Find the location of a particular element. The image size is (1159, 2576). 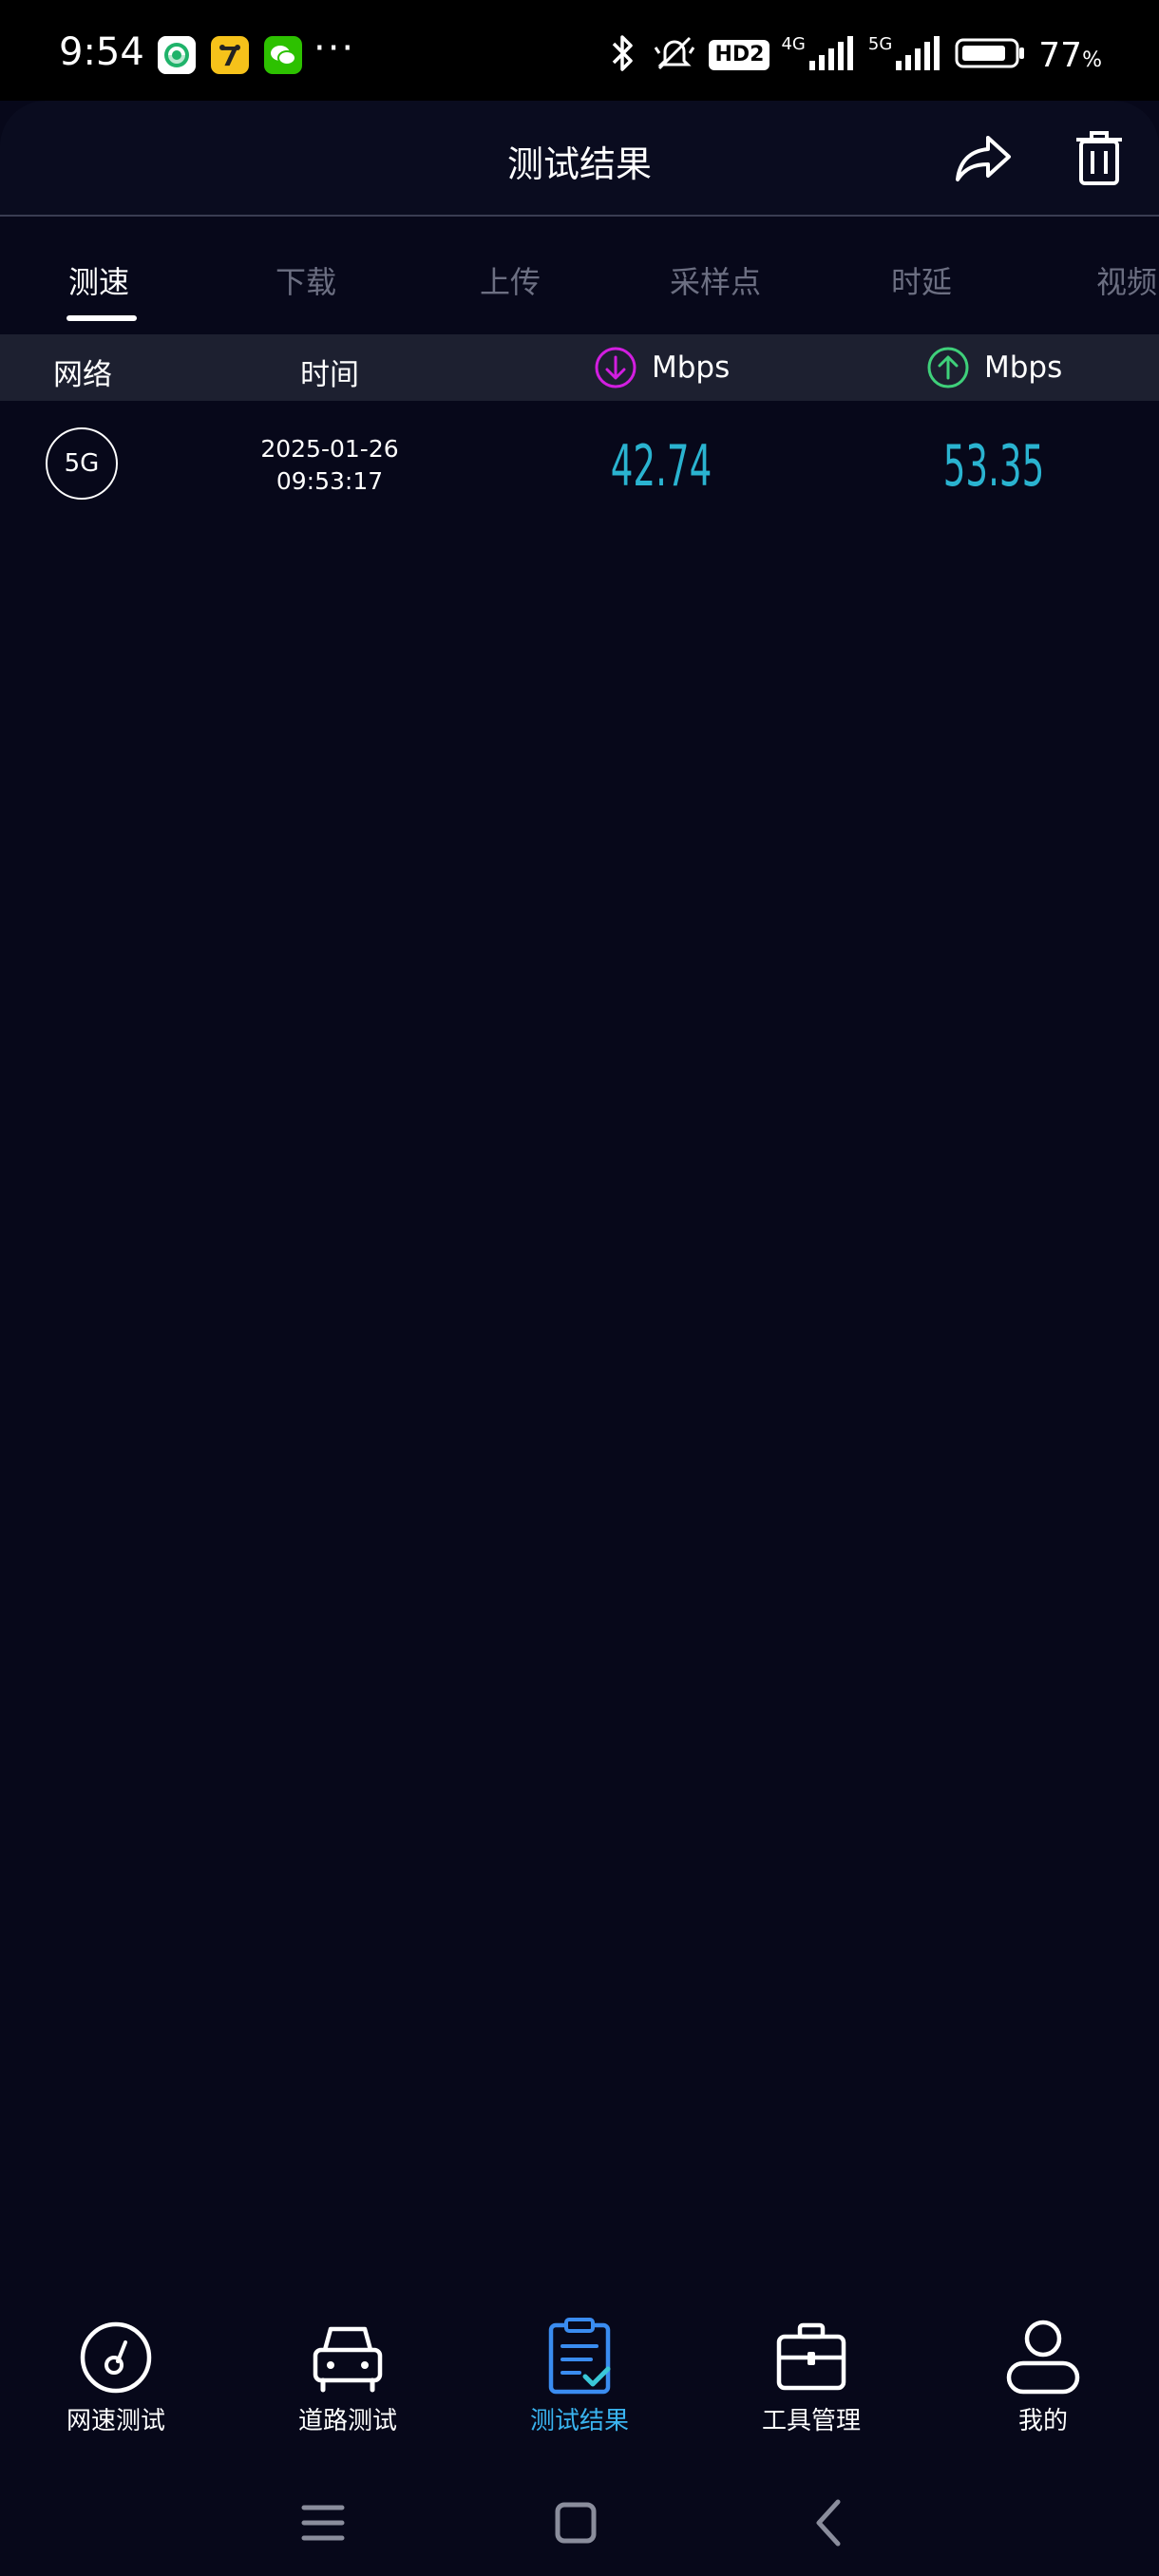

home-square-icon is located at coordinates (576, 2523).